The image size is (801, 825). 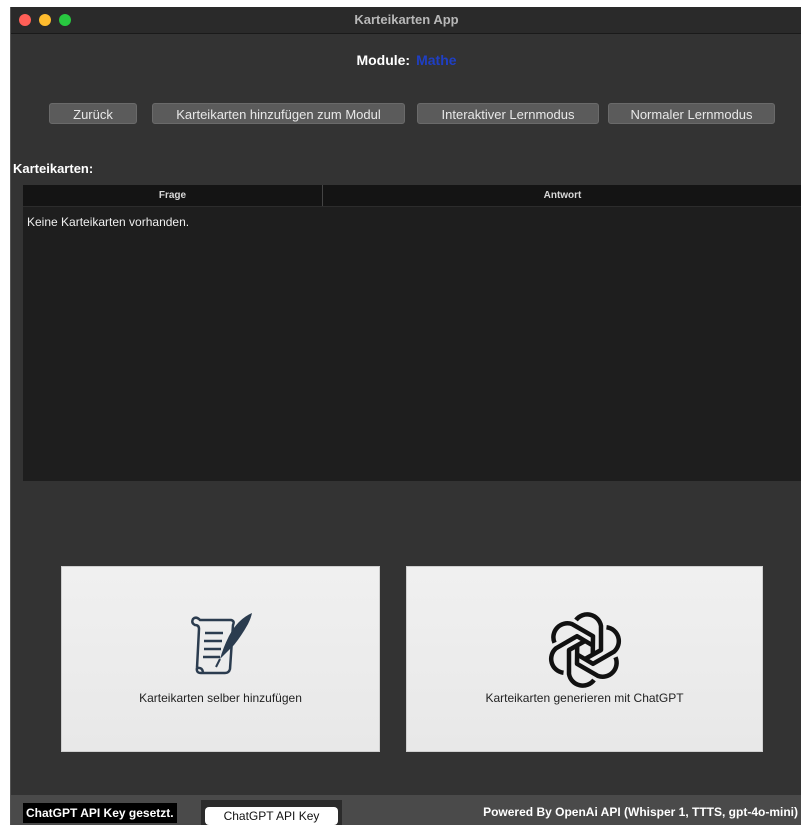 What do you see at coordinates (436, 60) in the screenshot?
I see `module-name: Mathe` at bounding box center [436, 60].